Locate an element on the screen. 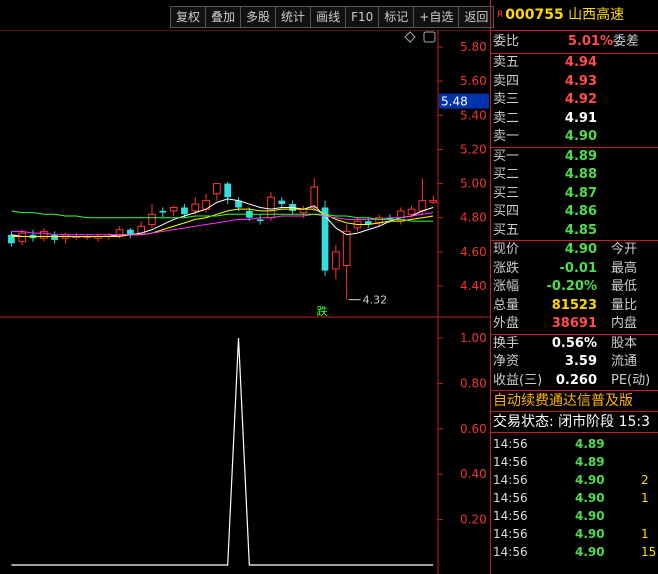 This screenshot has width=658, height=574. bid-row-0-value: 4.89 is located at coordinates (580, 156).